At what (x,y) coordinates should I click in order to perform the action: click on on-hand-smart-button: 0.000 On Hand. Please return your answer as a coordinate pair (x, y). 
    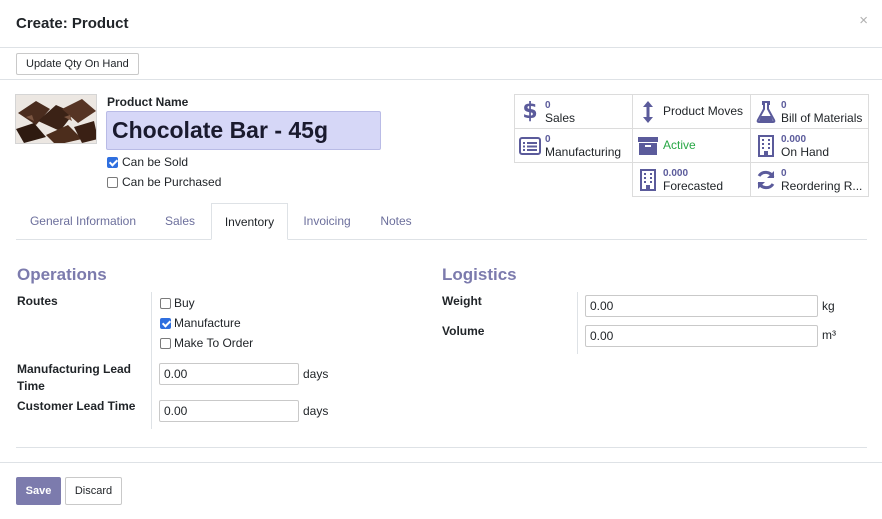
    Looking at the image, I should click on (809, 145).